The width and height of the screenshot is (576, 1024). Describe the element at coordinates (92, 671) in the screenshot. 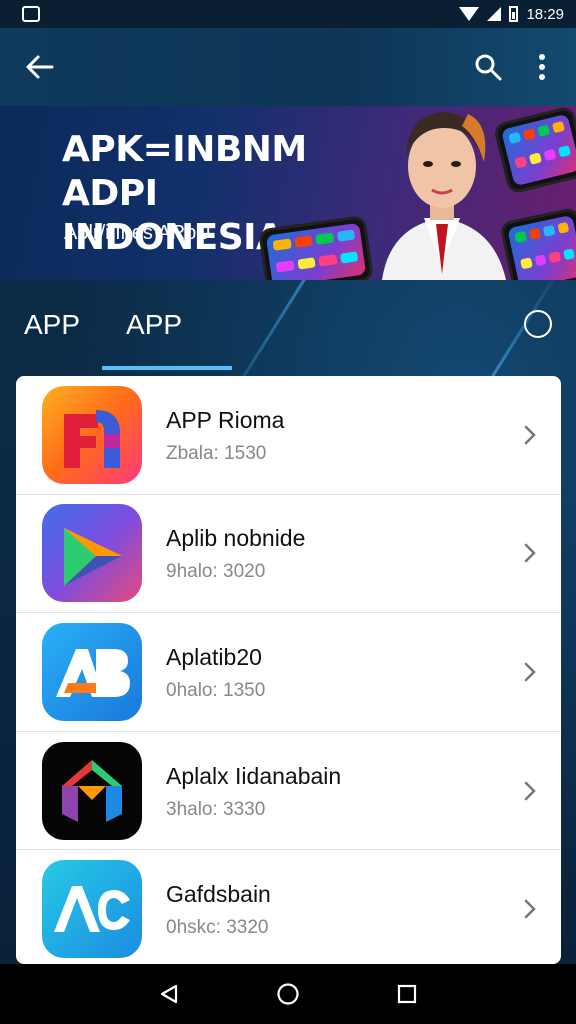

I see `ab-logo-icon` at that location.